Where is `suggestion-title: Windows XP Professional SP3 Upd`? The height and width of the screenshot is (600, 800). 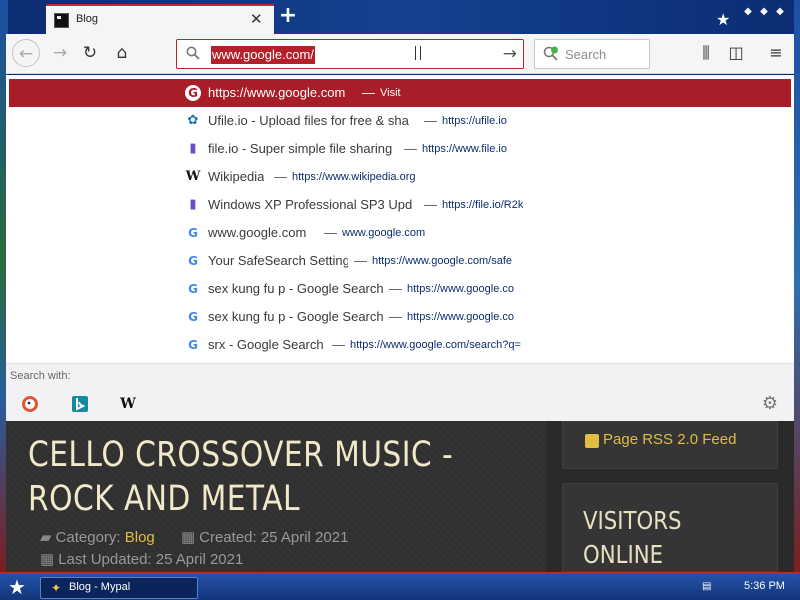 suggestion-title: Windows XP Professional SP3 Upd is located at coordinates (310, 204).